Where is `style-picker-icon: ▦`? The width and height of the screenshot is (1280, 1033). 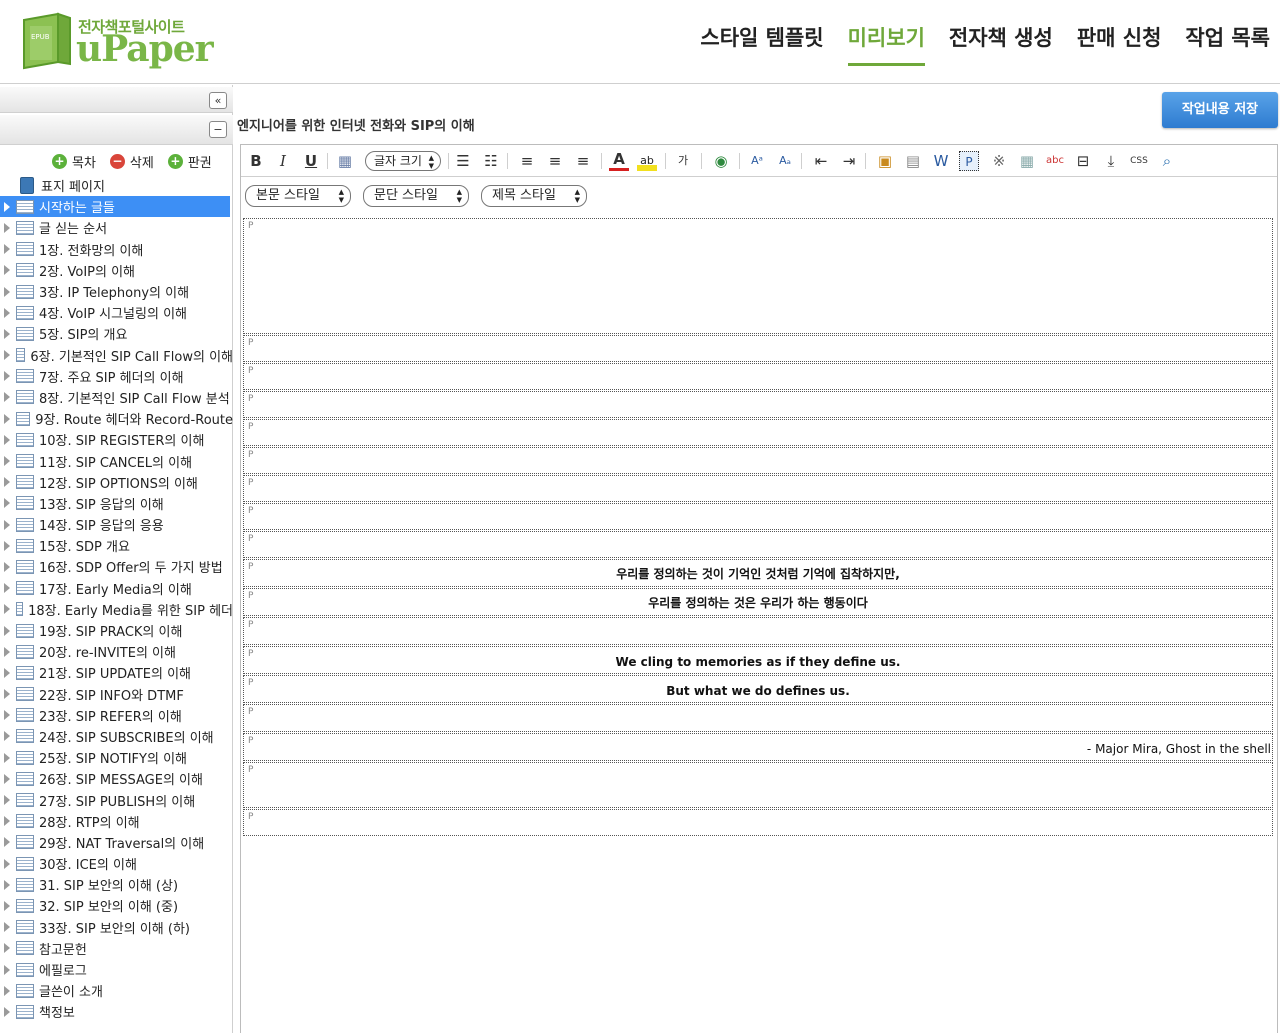
style-picker-icon: ▦ is located at coordinates (345, 161).